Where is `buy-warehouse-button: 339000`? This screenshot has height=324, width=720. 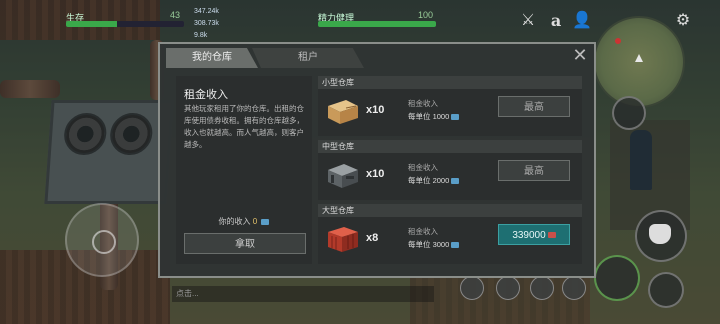
buy-warehouse-button: 339000 is located at coordinates (534, 234).